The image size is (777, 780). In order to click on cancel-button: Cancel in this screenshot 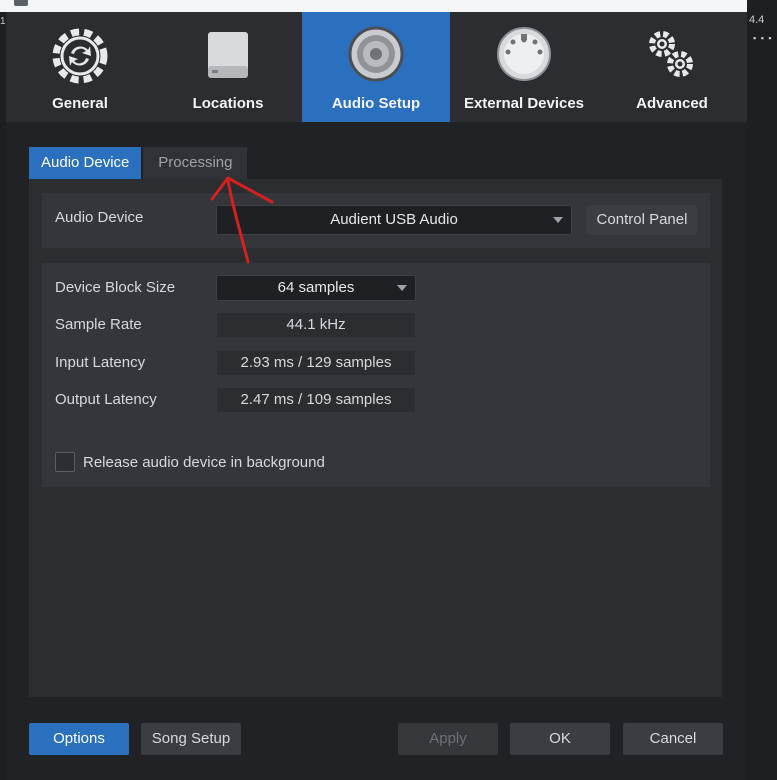, I will do `click(673, 739)`.